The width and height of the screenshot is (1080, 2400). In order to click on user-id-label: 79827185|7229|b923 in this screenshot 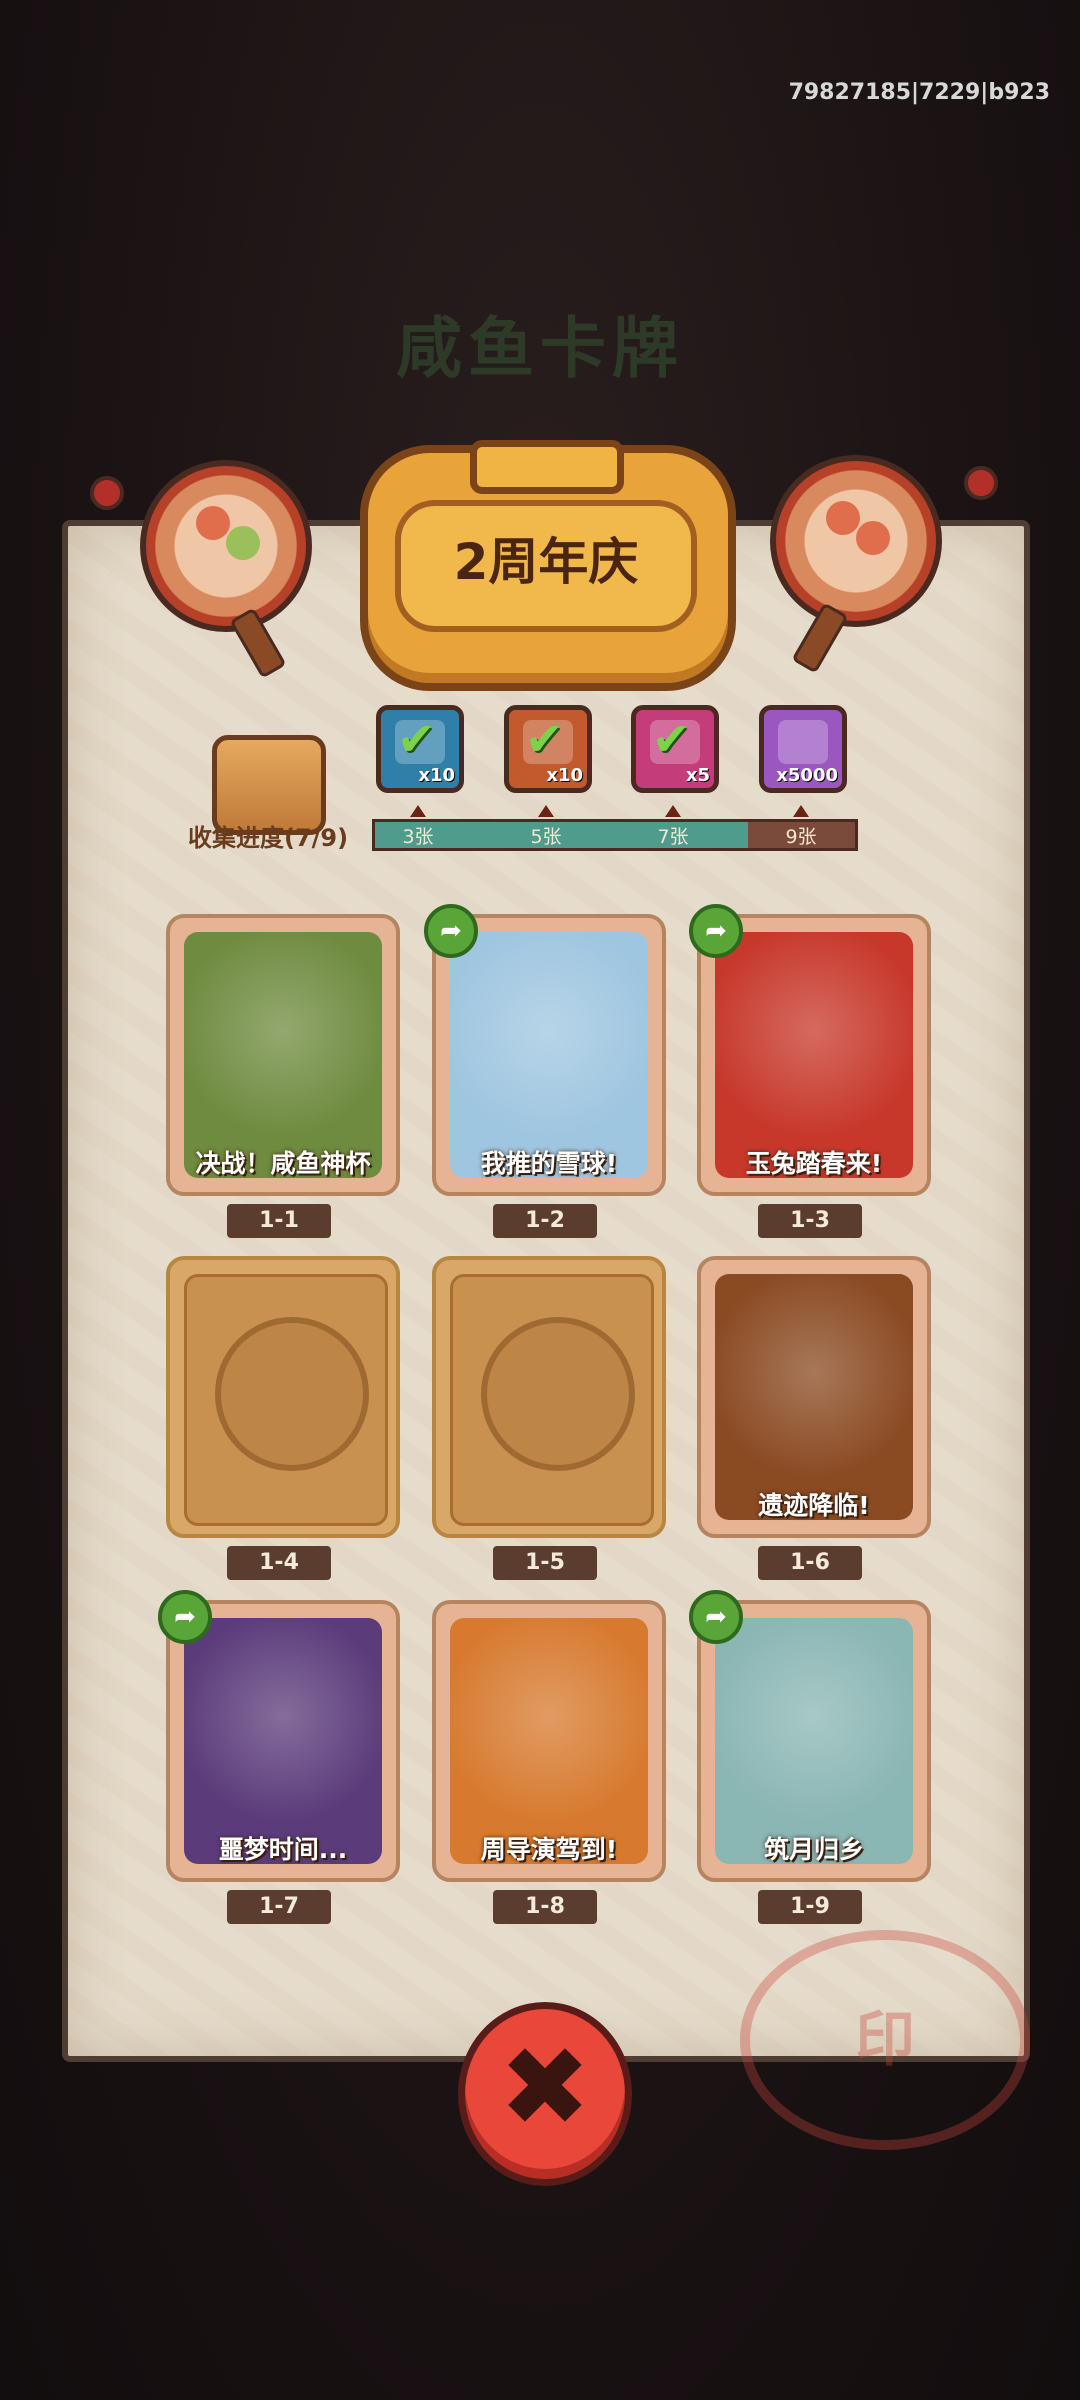, I will do `click(919, 92)`.